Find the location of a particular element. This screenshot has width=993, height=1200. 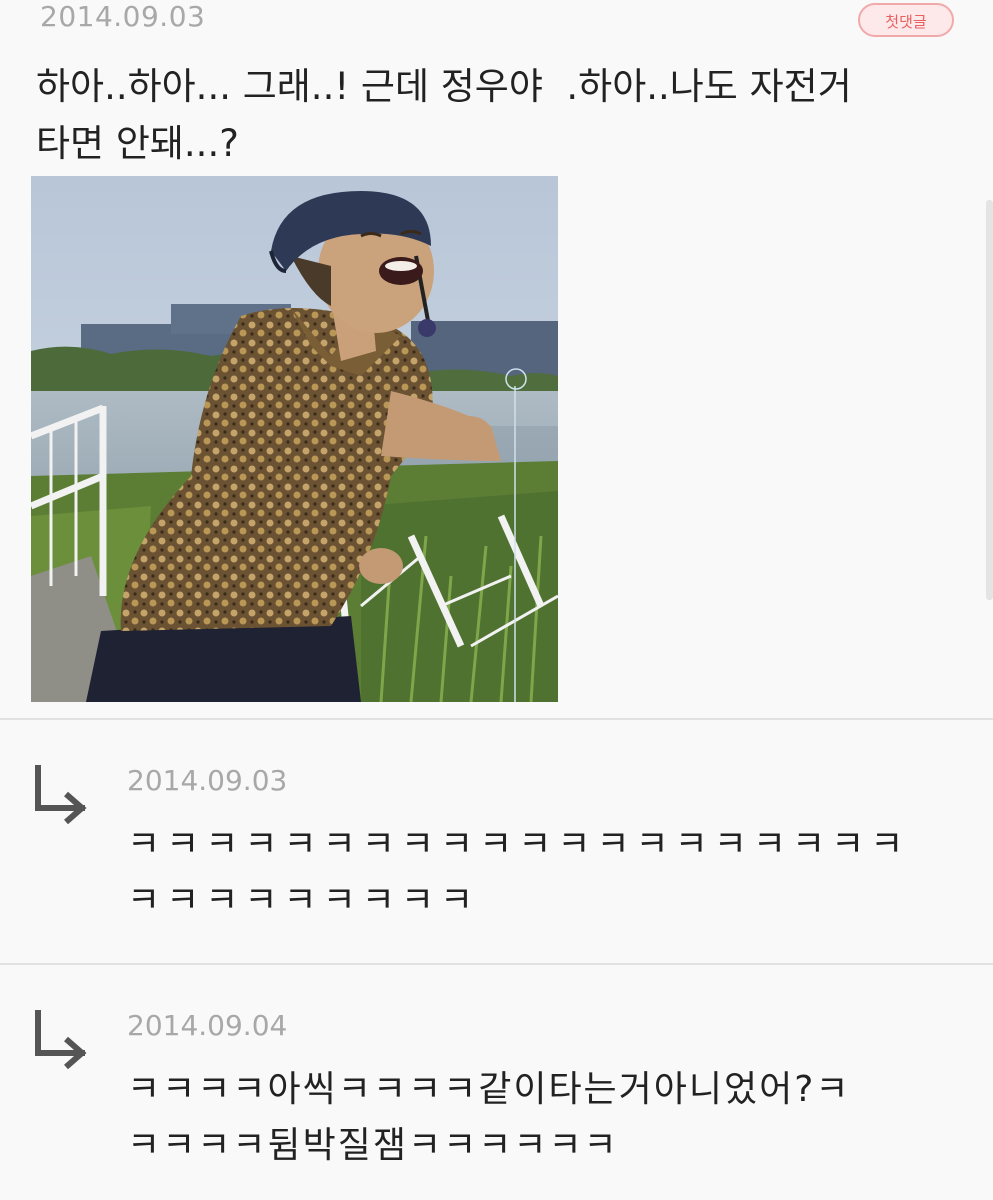

first-comment-badge: 첫댓글 is located at coordinates (906, 20).